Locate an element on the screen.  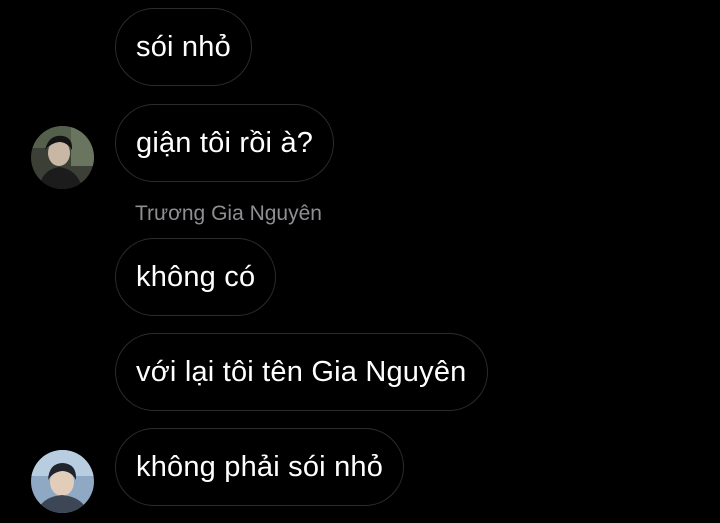
message-bubble: giận tôi rồi à? is located at coordinates (225, 143).